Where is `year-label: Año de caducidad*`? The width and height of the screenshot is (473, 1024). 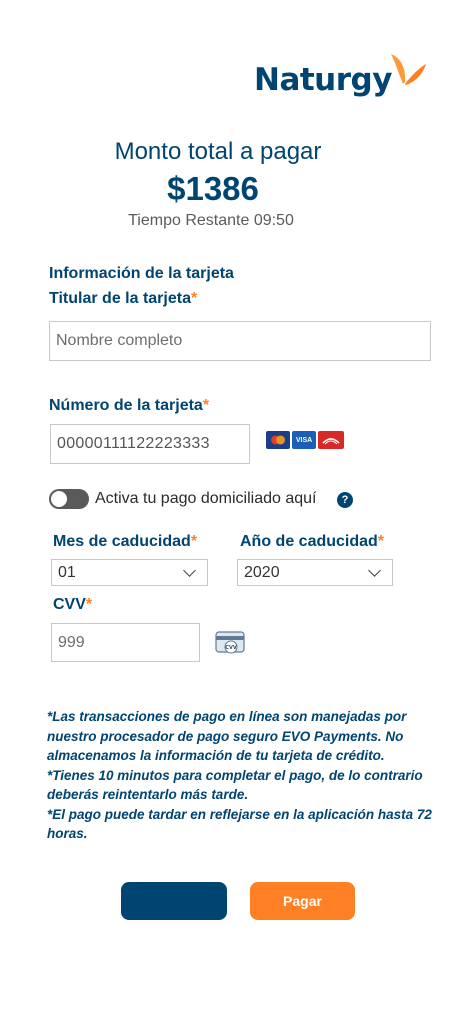 year-label: Año de caducidad* is located at coordinates (312, 541).